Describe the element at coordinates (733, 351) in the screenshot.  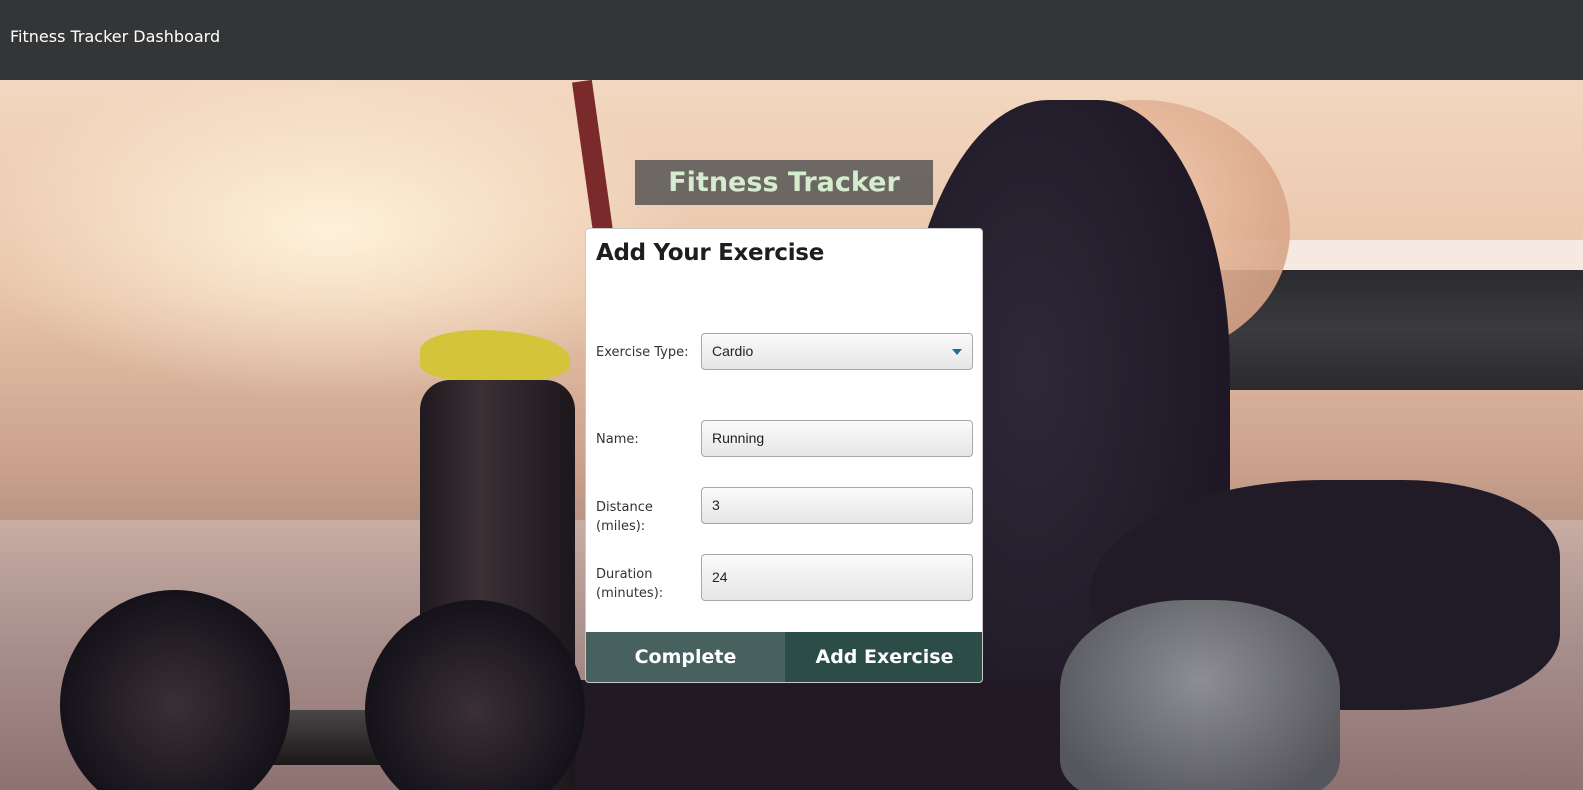
I see `exercise-type-value: Cardio` at that location.